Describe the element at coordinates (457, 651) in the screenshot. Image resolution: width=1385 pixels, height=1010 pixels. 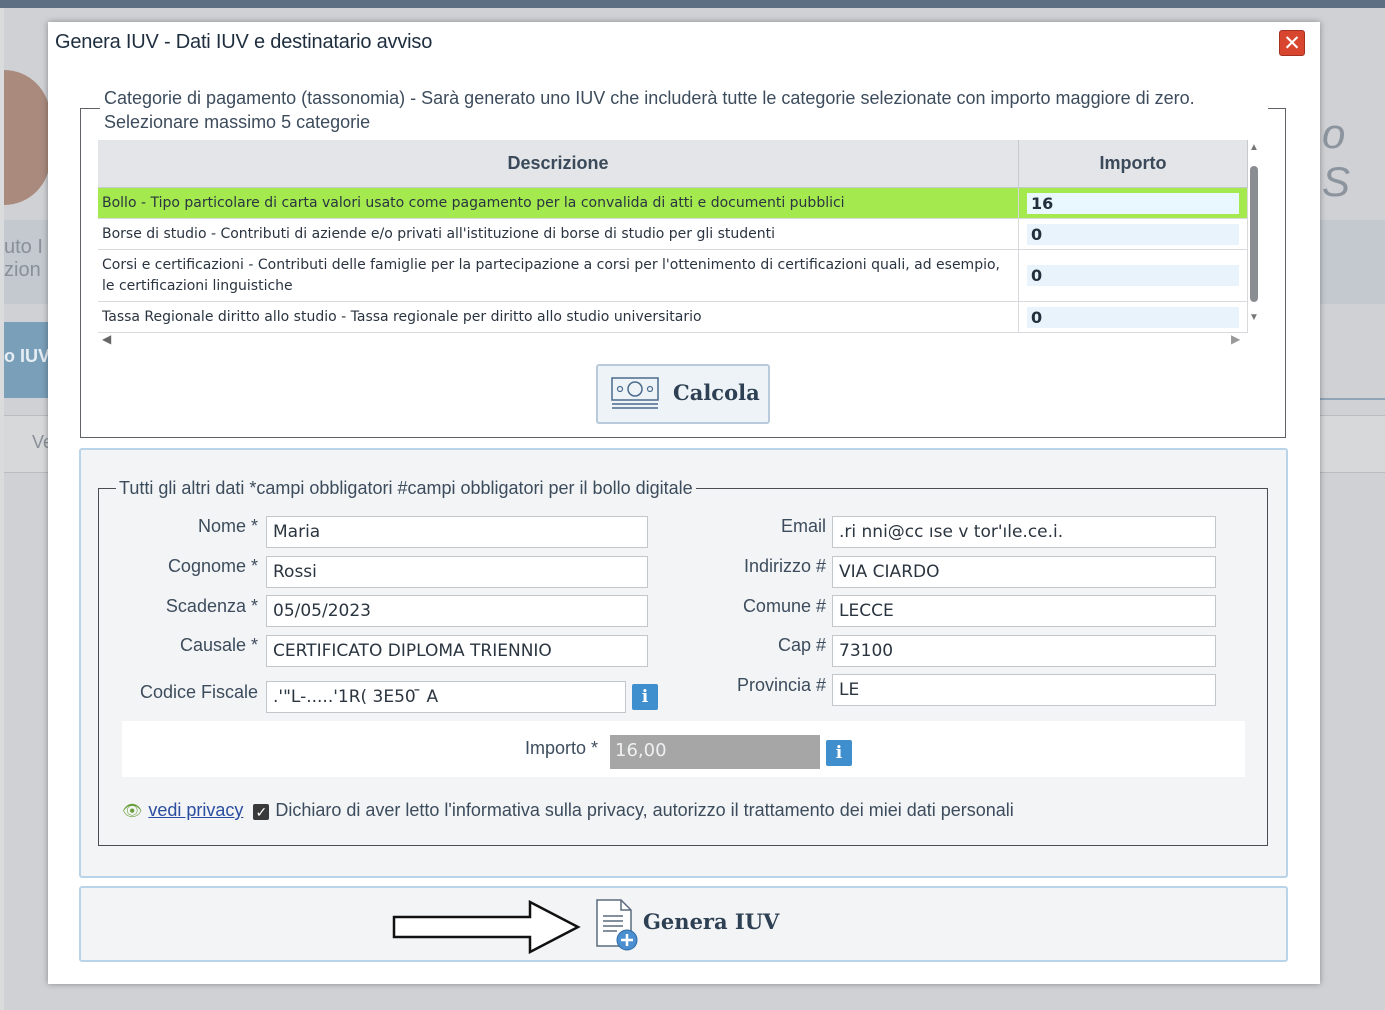
I see `causale-input: CERTIFICATO DIPLOMA TRIENNIO` at that location.